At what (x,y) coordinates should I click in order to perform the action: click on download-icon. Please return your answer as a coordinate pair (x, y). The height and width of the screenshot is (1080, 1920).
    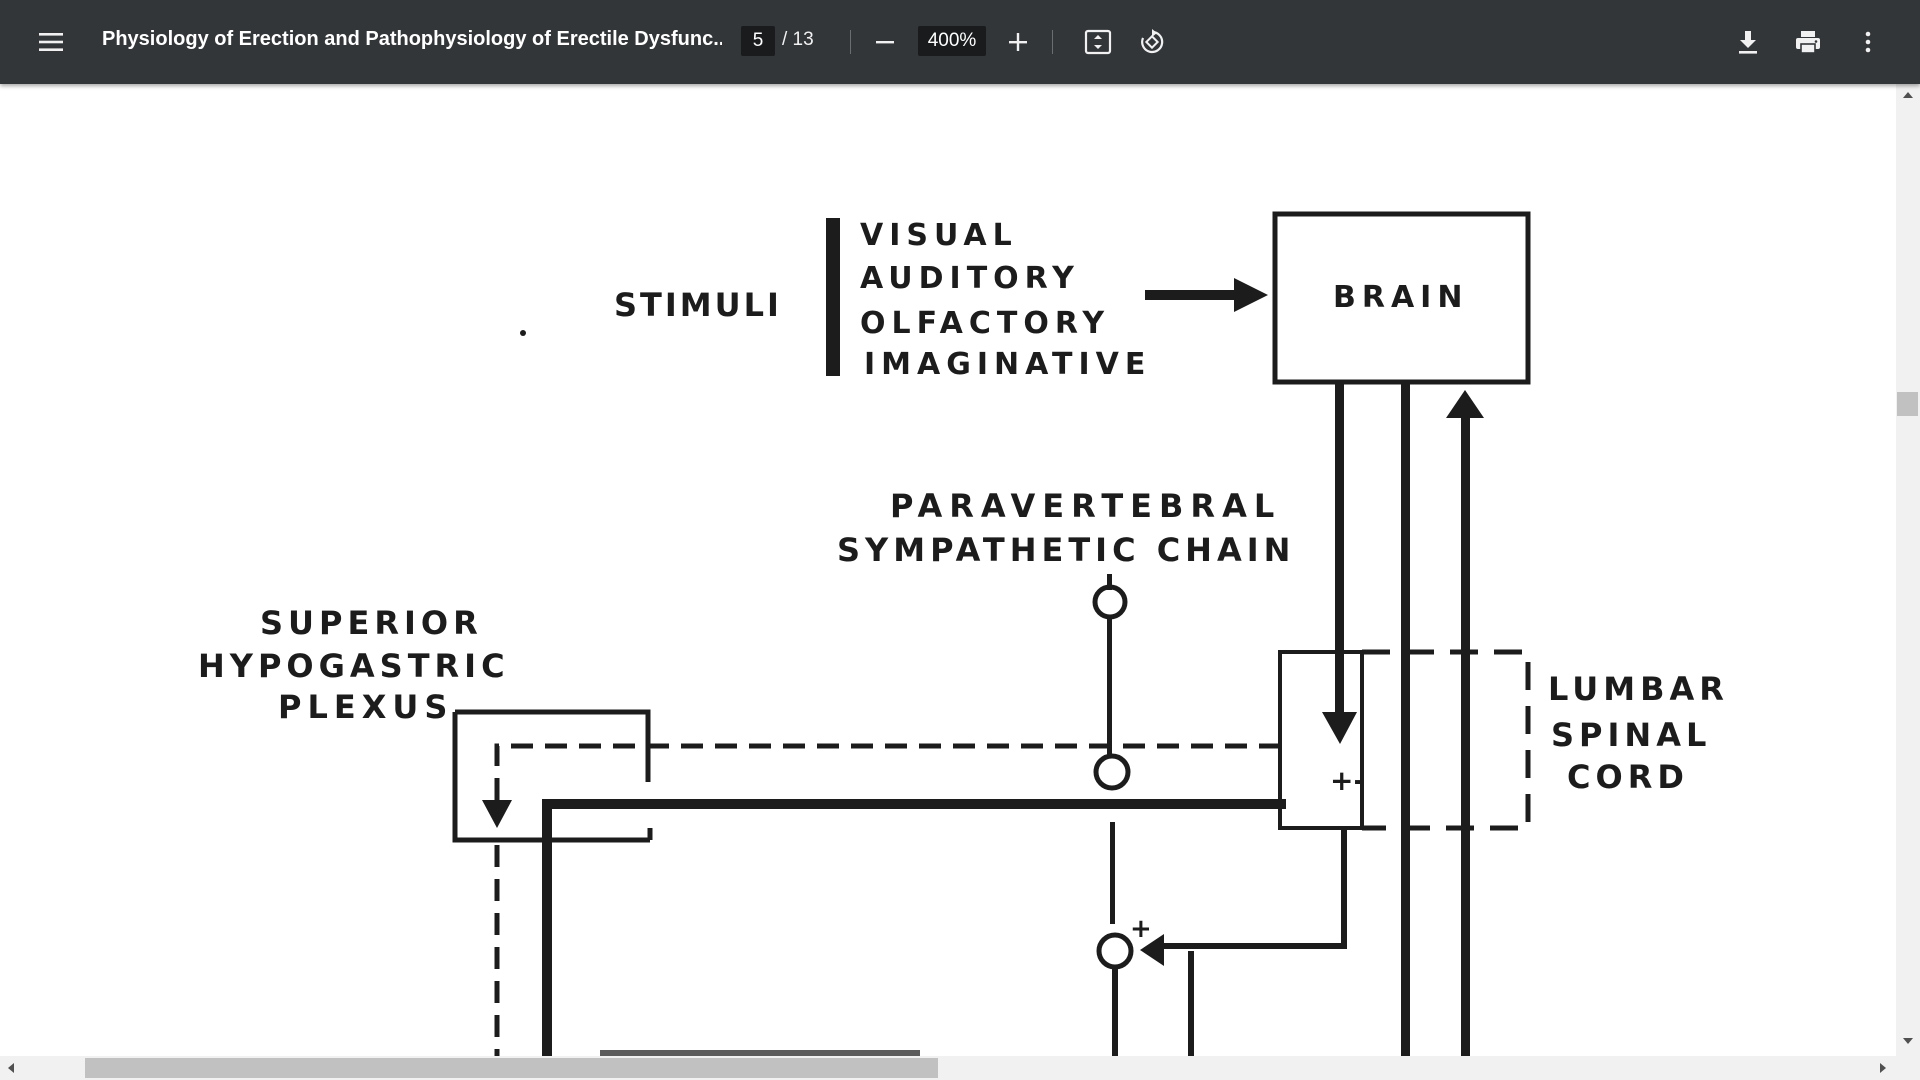
    Looking at the image, I should click on (1748, 42).